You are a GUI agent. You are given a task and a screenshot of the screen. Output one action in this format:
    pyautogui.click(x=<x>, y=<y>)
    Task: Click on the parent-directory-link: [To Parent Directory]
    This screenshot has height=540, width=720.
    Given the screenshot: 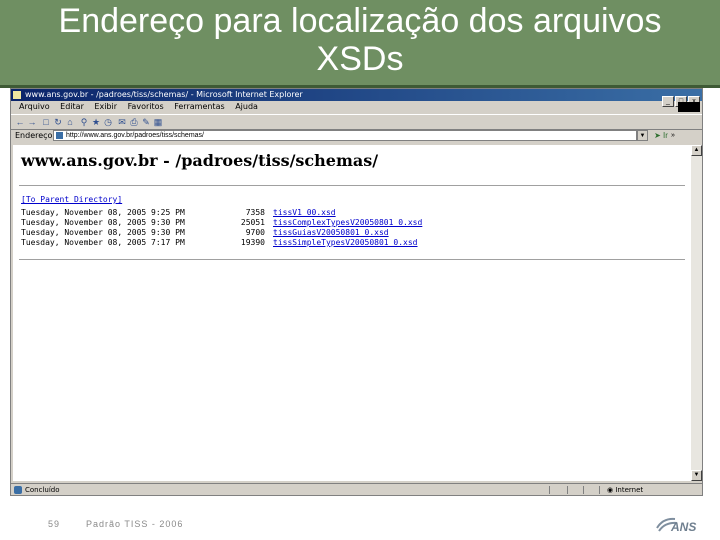 What is the action you would take?
    pyautogui.click(x=71, y=199)
    